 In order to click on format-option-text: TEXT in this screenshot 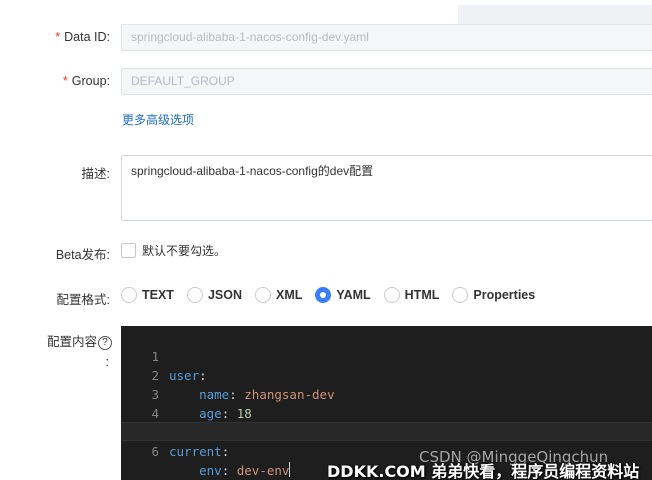, I will do `click(147, 295)`.